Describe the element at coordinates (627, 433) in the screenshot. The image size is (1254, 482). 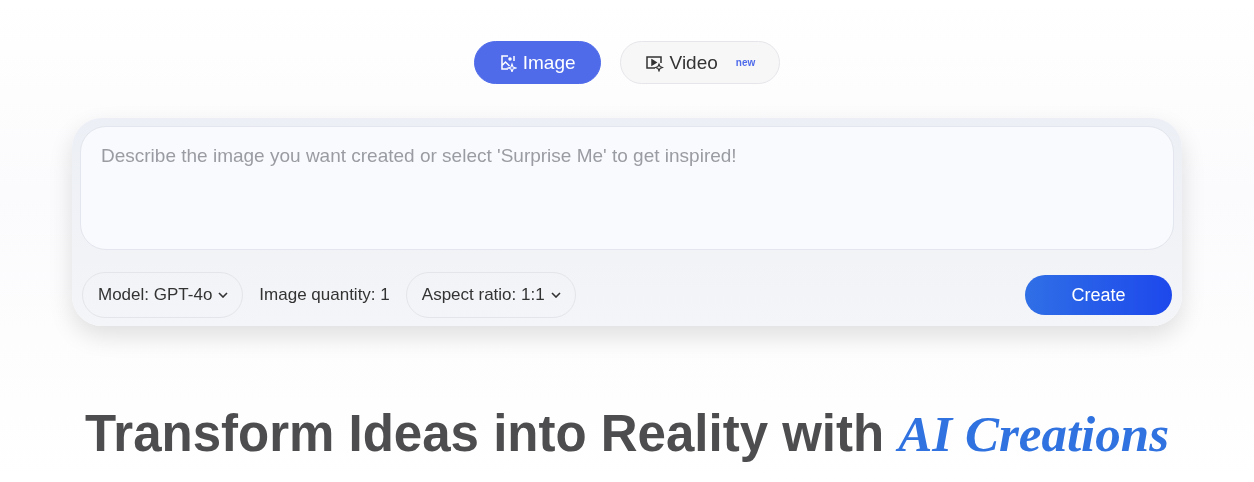
I see `page-heading: Transform Ideas into Reality with AI Creations` at that location.